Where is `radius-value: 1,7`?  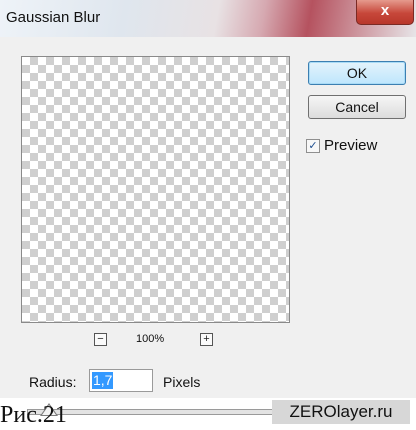 radius-value: 1,7 is located at coordinates (103, 380).